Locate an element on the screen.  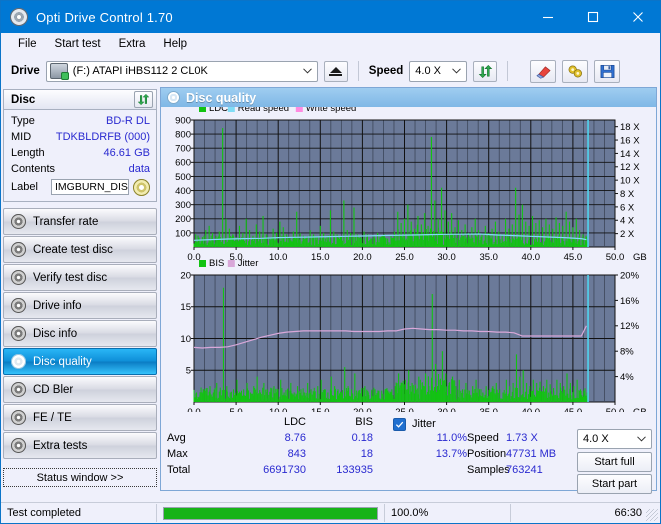
drive-label: Drive is located at coordinates (25, 71).